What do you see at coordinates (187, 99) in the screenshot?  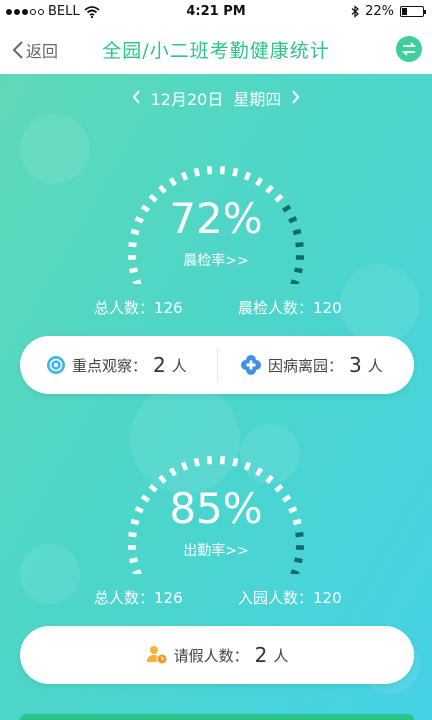 I see `date-label: 12月20日` at bounding box center [187, 99].